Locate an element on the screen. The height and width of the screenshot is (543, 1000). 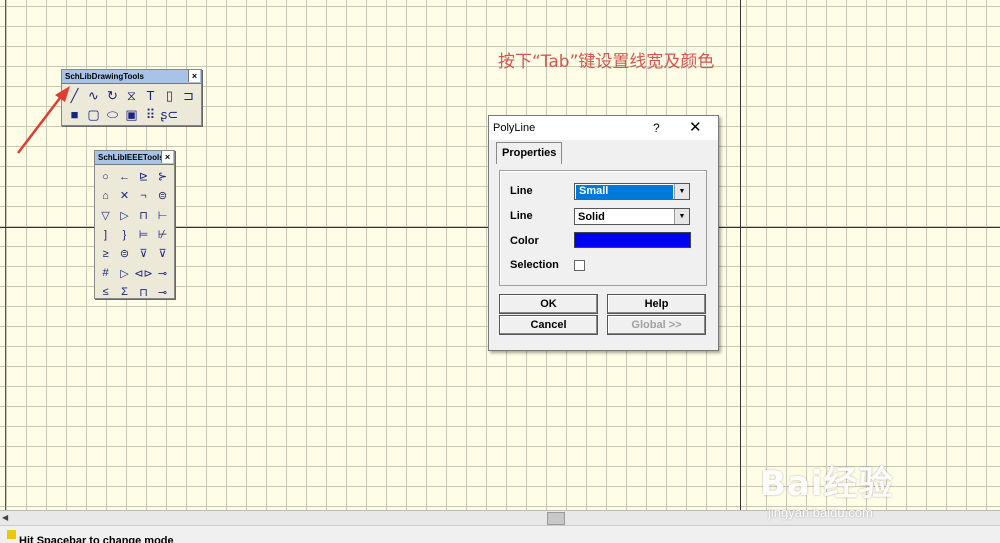
dialog-titlebar: PolyLine ? ✕ is located at coordinates (603, 128).